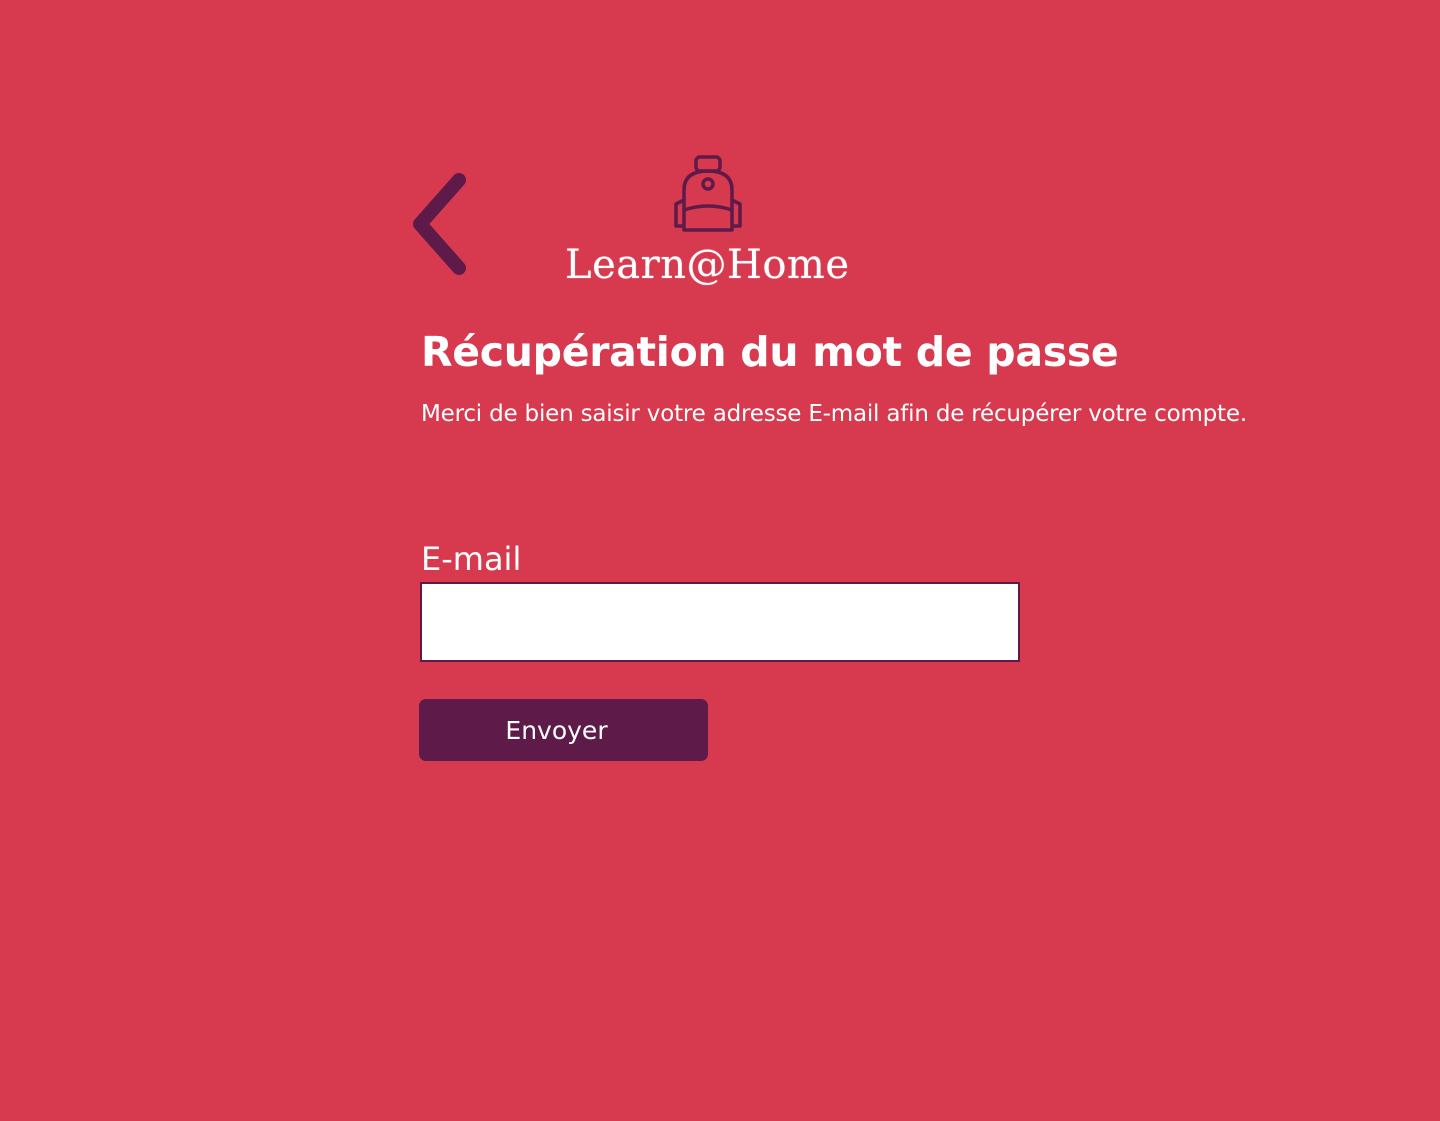  I want to click on brand-name: Learn@Home, so click(707, 265).